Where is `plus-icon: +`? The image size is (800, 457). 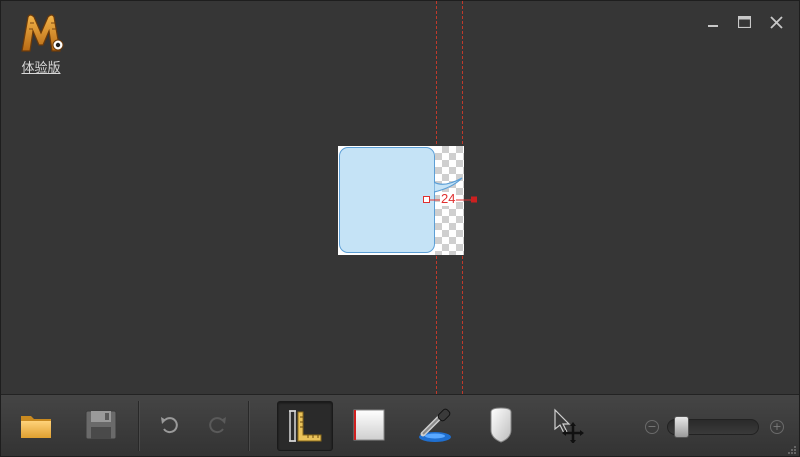
plus-icon: + is located at coordinates (777, 426).